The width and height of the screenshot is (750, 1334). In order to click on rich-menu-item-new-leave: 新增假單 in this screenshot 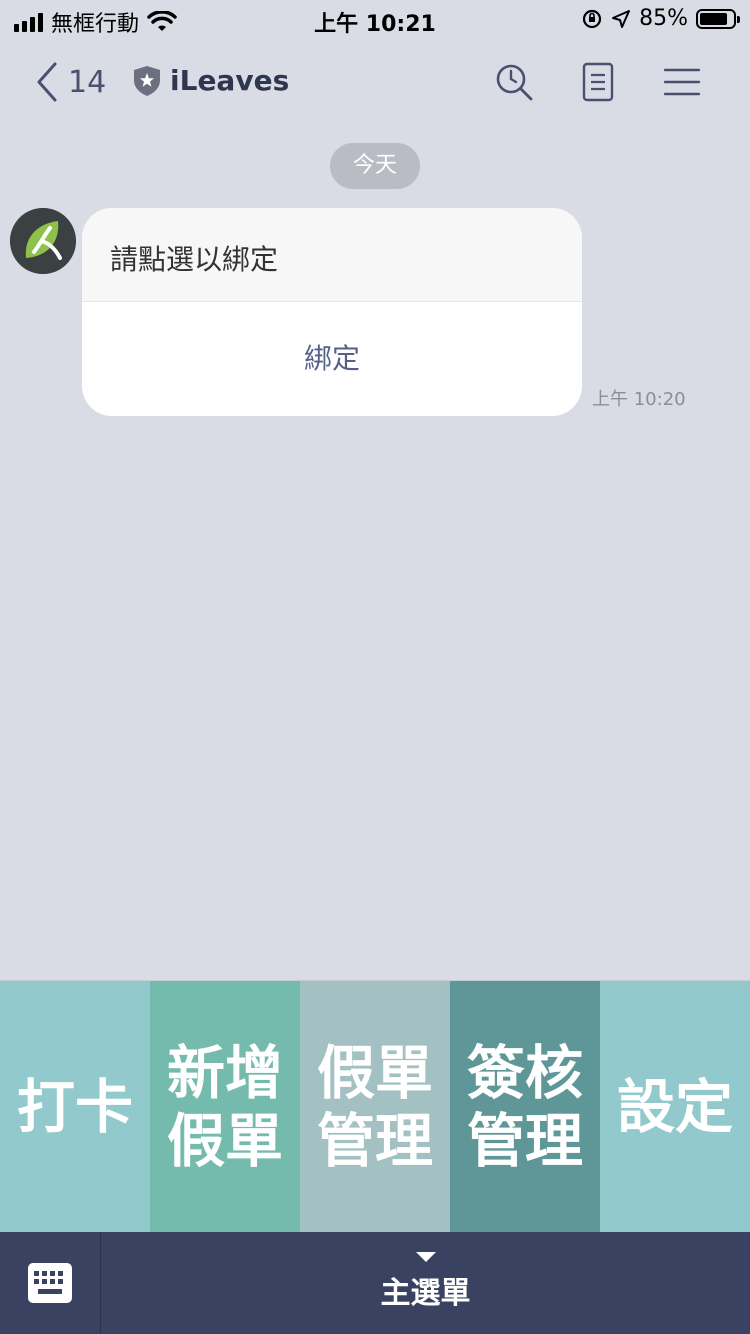, I will do `click(225, 1107)`.